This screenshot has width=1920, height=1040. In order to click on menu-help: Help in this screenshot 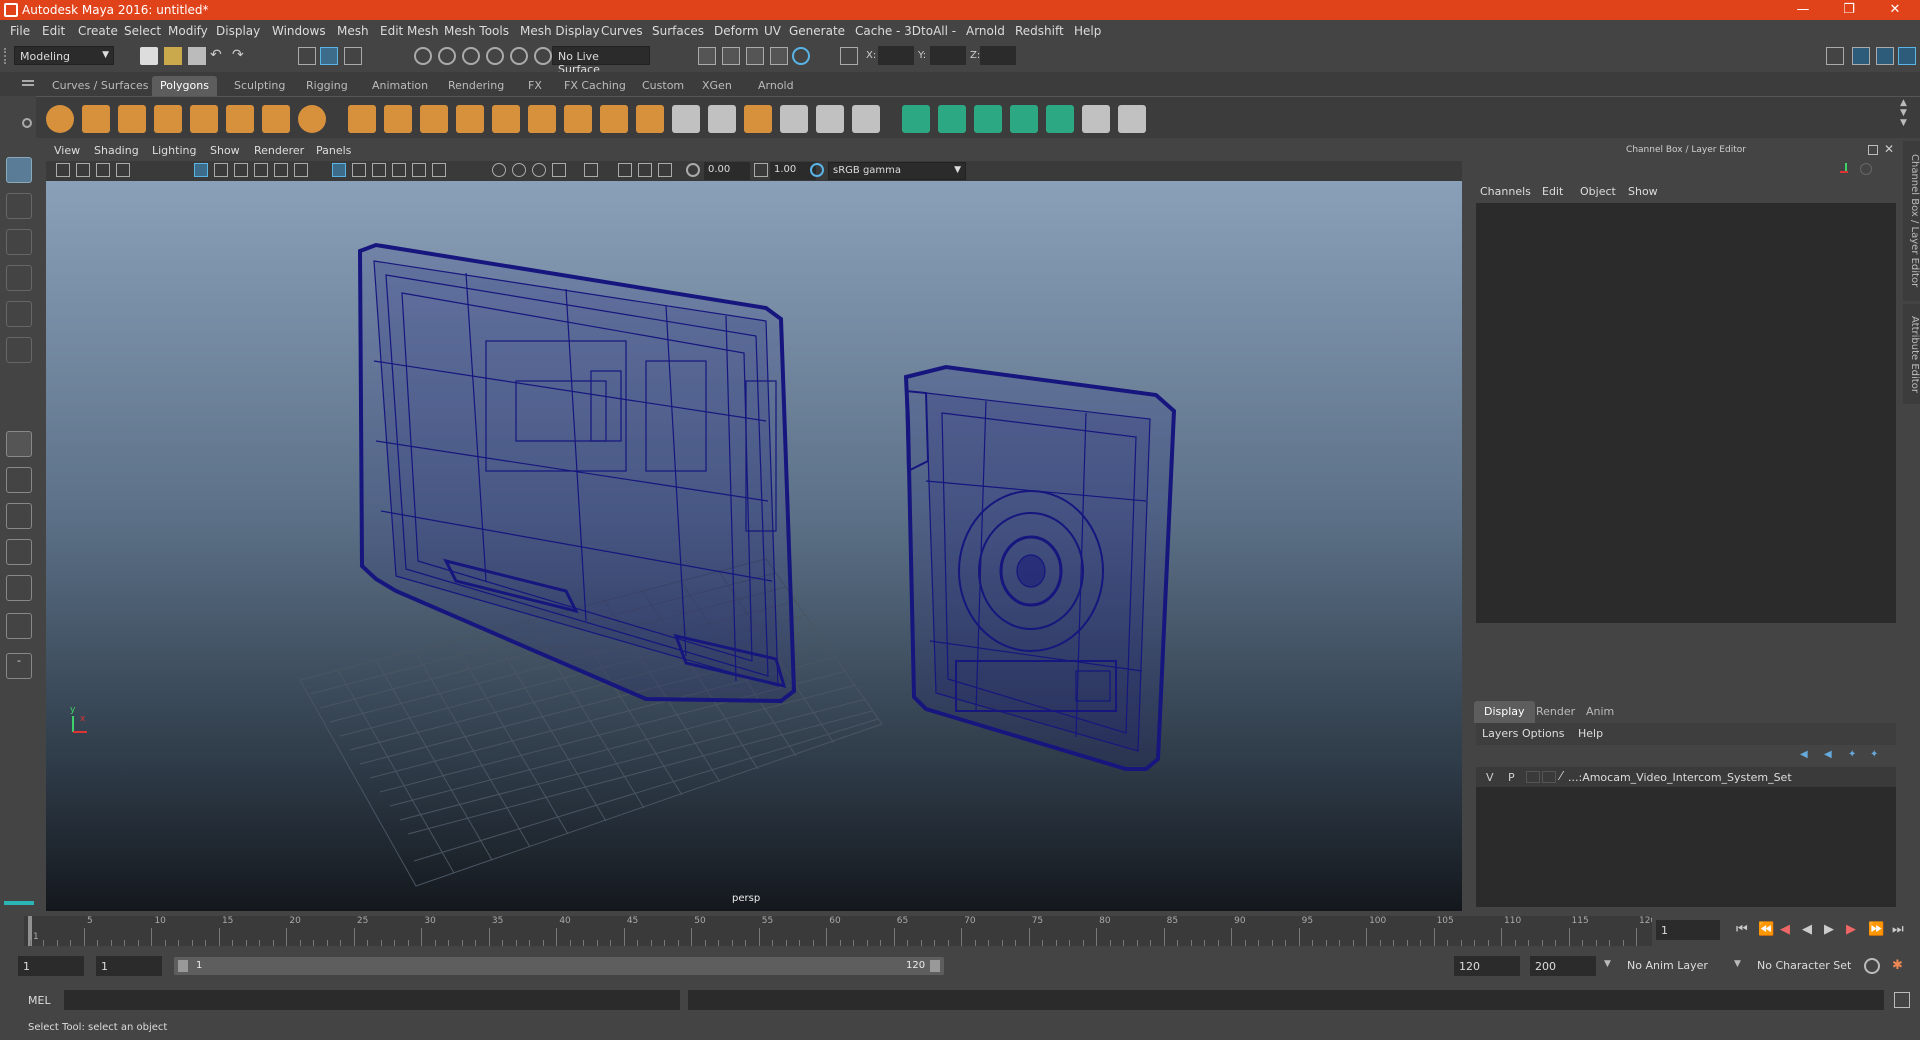, I will do `click(1087, 31)`.